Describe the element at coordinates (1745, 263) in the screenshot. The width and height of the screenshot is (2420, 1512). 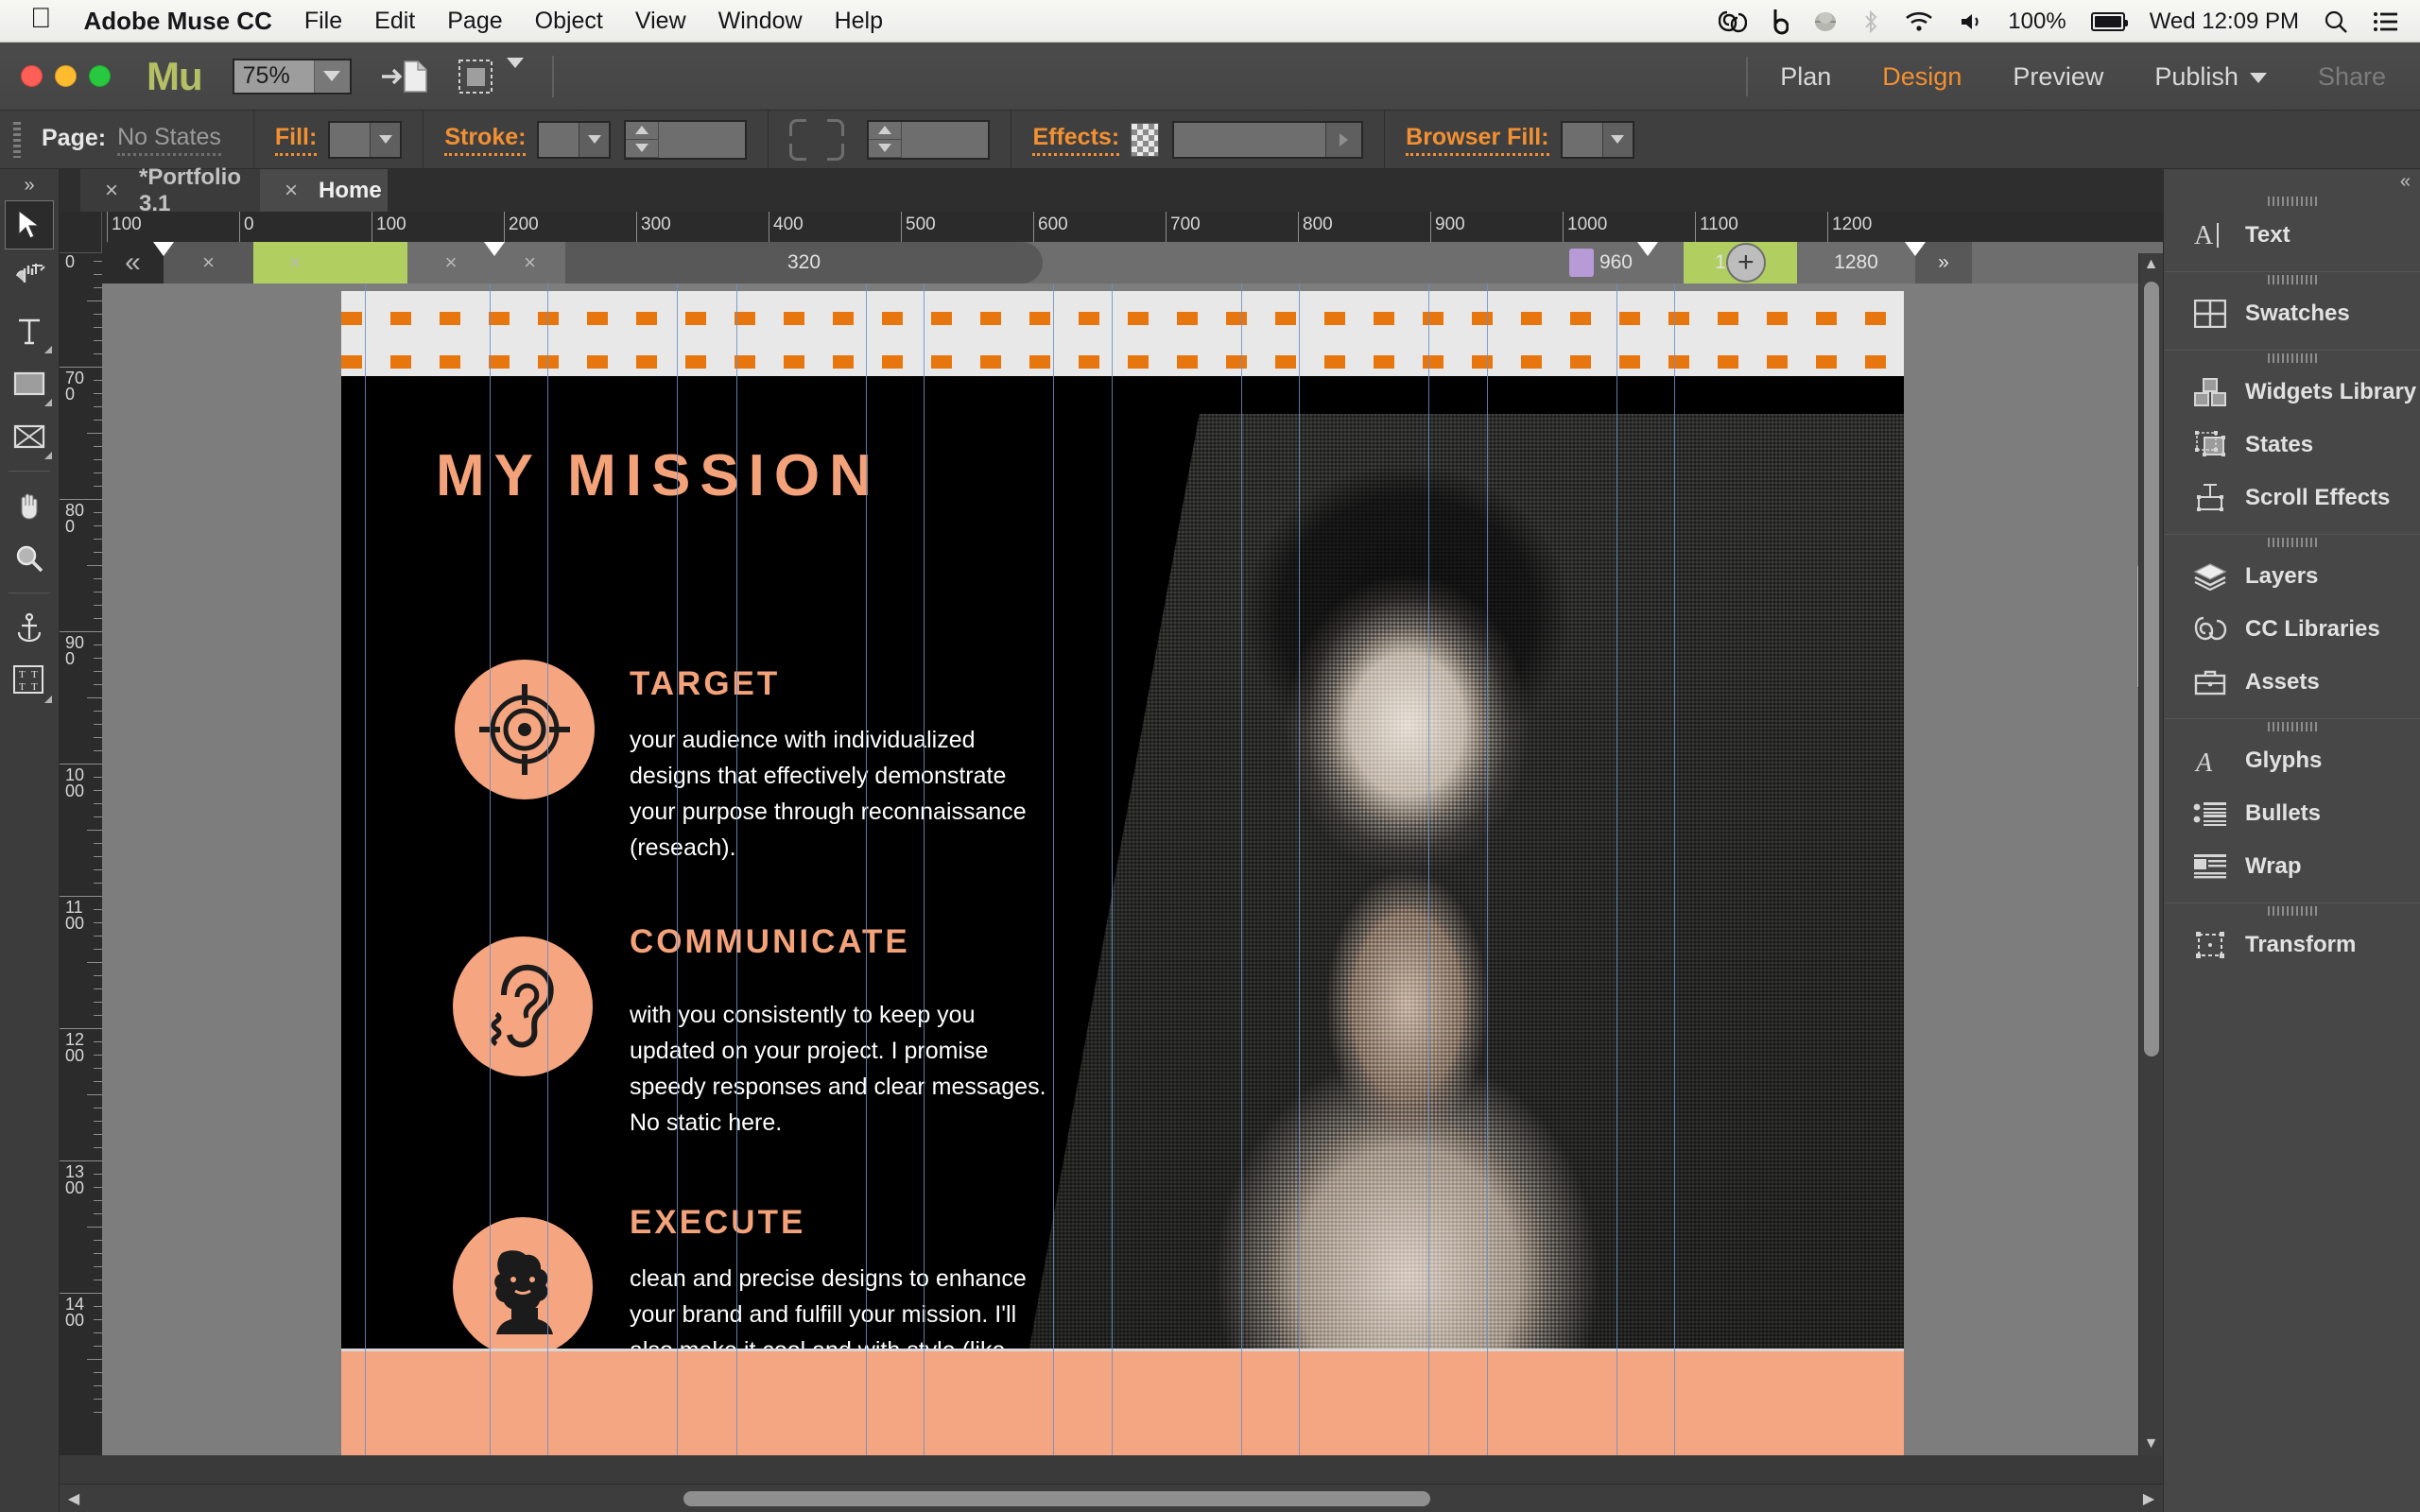
I see `add-breakpoint-icon: +` at that location.